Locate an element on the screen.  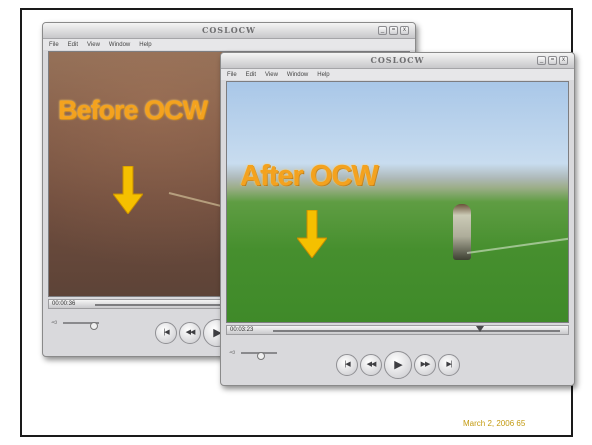
play-button: ▶ is located at coordinates (398, 365).